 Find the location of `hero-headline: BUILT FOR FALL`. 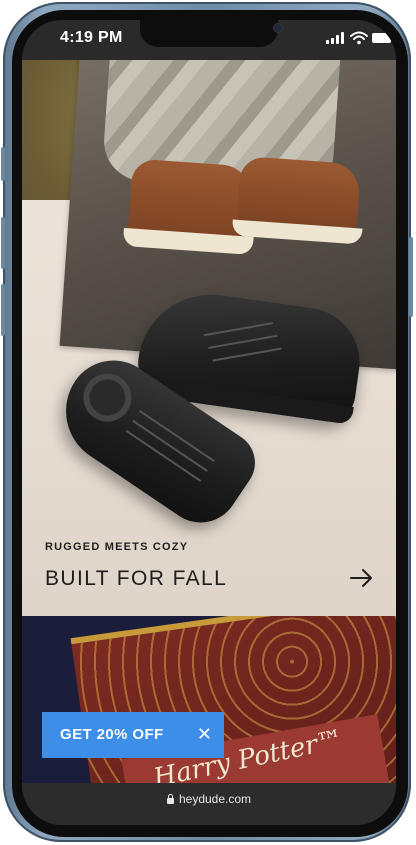

hero-headline: BUILT FOR FALL is located at coordinates (136, 579).